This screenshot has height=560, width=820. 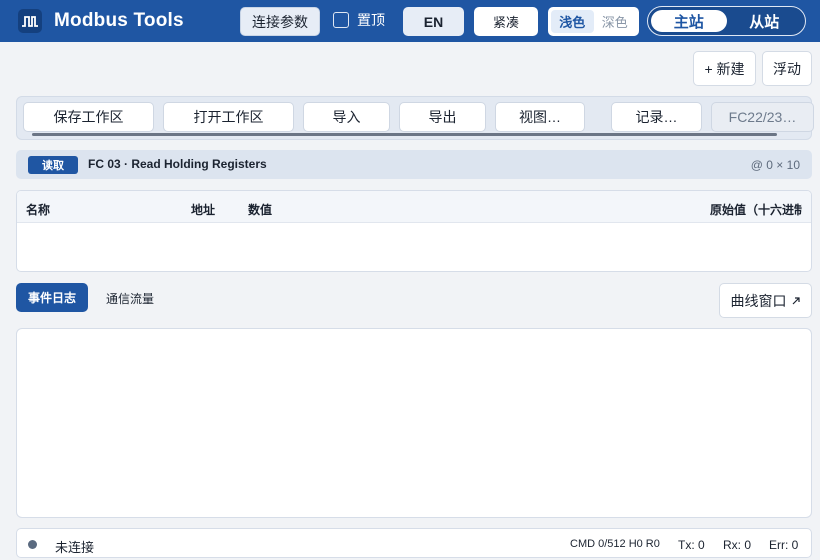 I want to click on column-header-value: 数值, so click(x=260, y=210).